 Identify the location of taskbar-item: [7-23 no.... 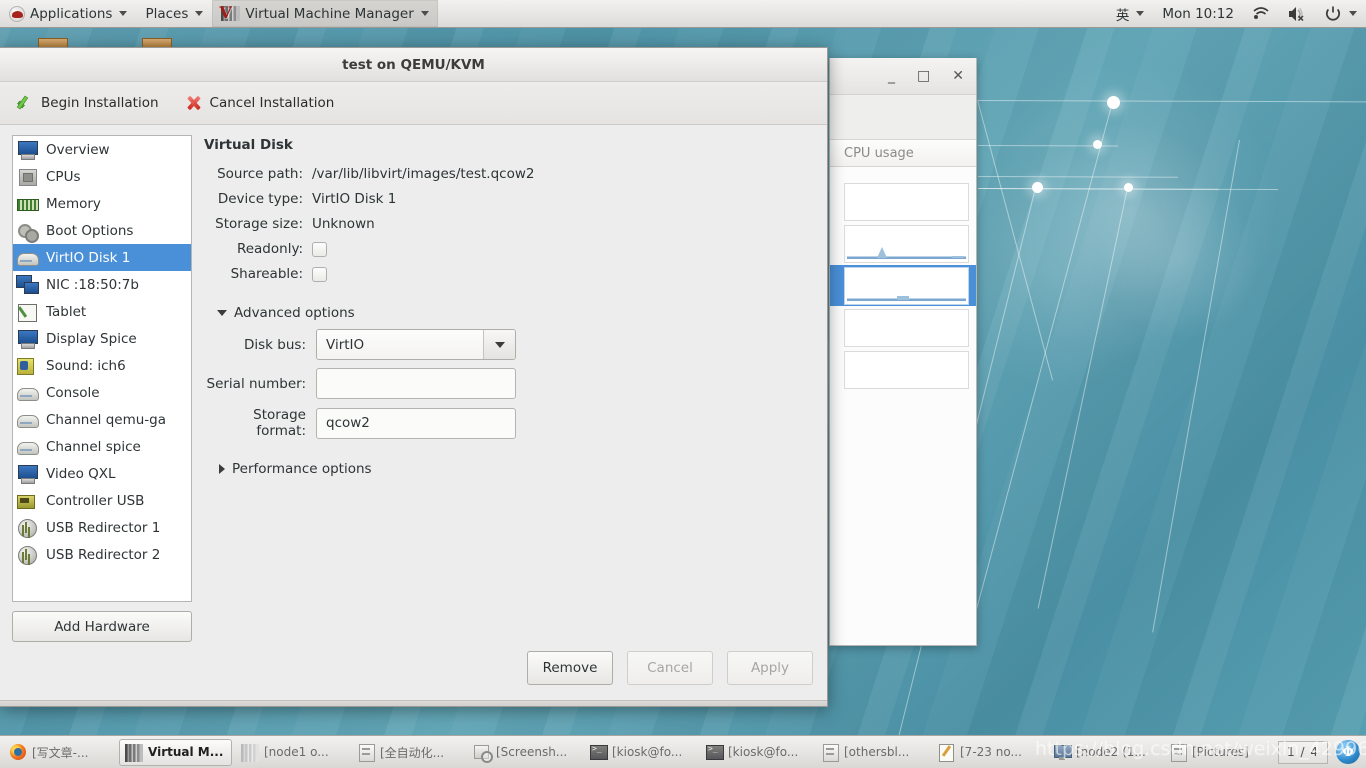
(987, 752).